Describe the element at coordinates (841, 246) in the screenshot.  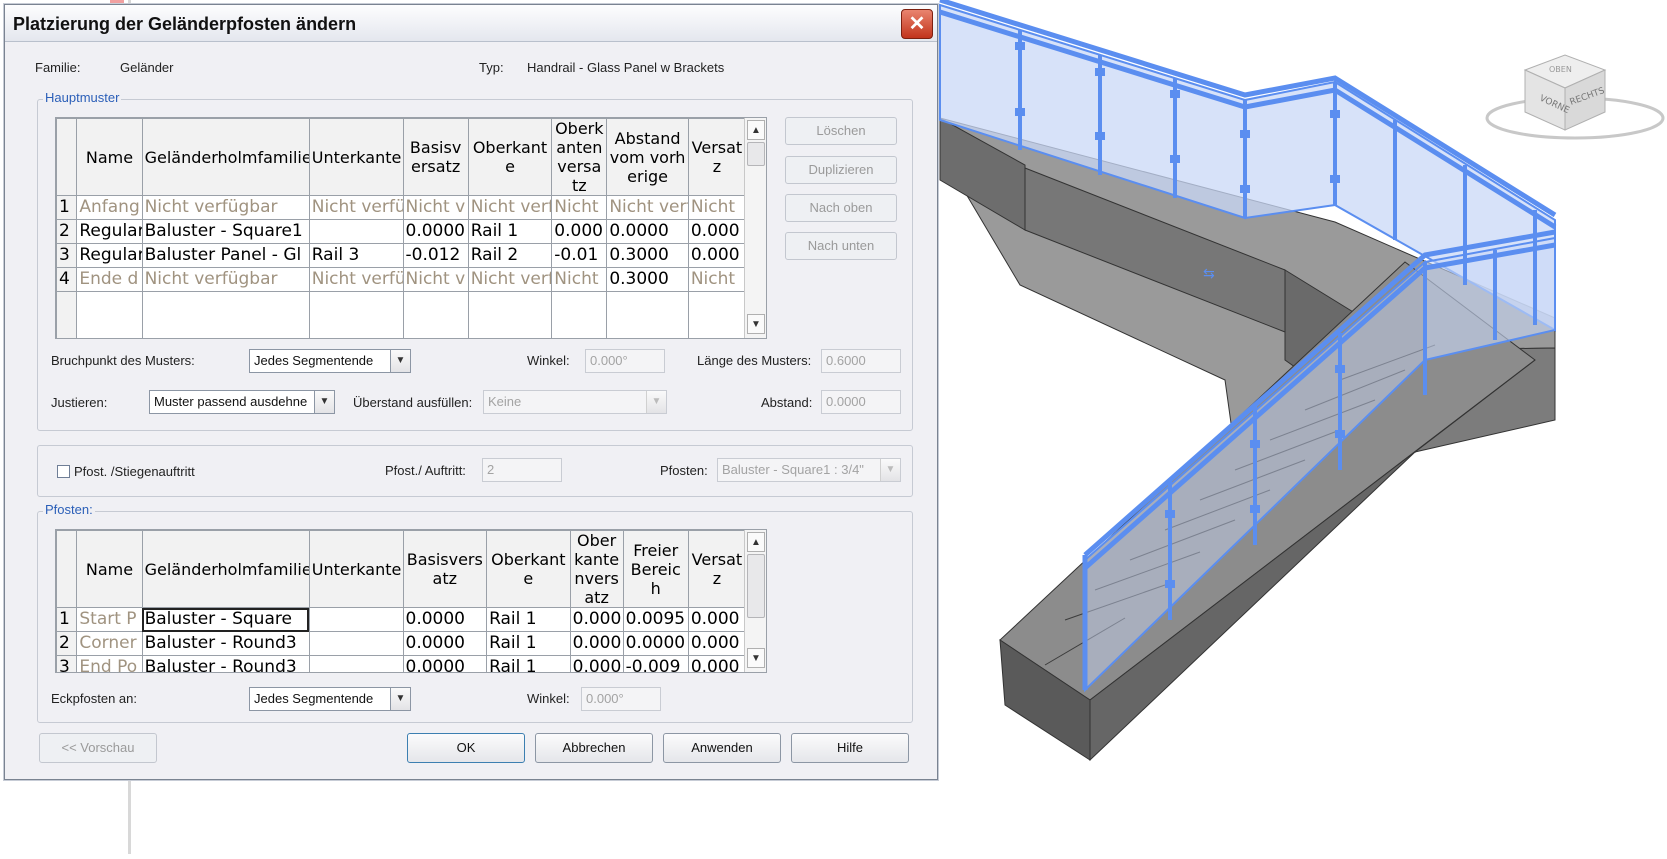
I see `nach-unten-button: Nach unten` at that location.